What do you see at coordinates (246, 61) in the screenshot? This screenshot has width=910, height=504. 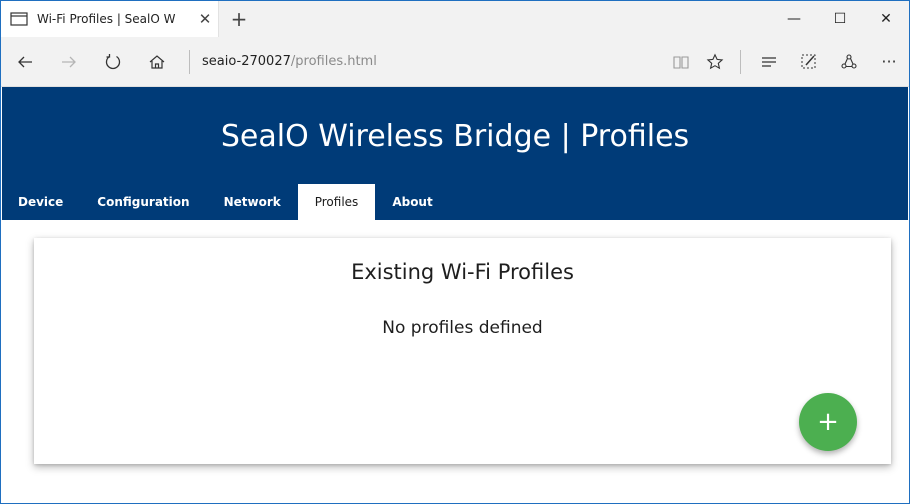 I see `address-host: seaio-270027` at bounding box center [246, 61].